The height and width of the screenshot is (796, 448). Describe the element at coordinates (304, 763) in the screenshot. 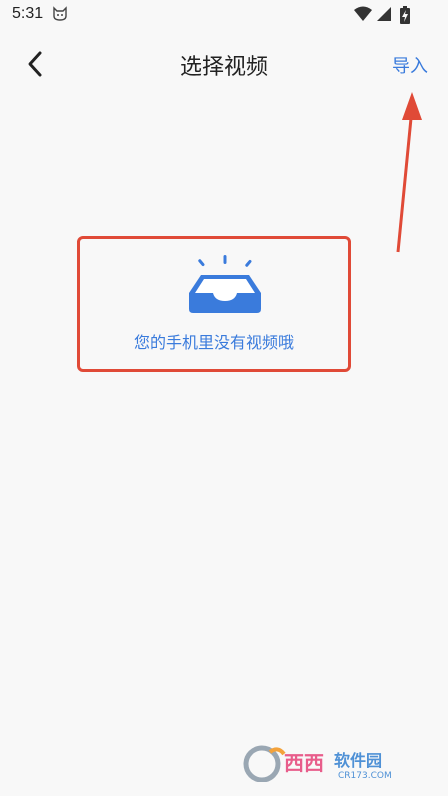

I see `svg-text: 西西` at that location.